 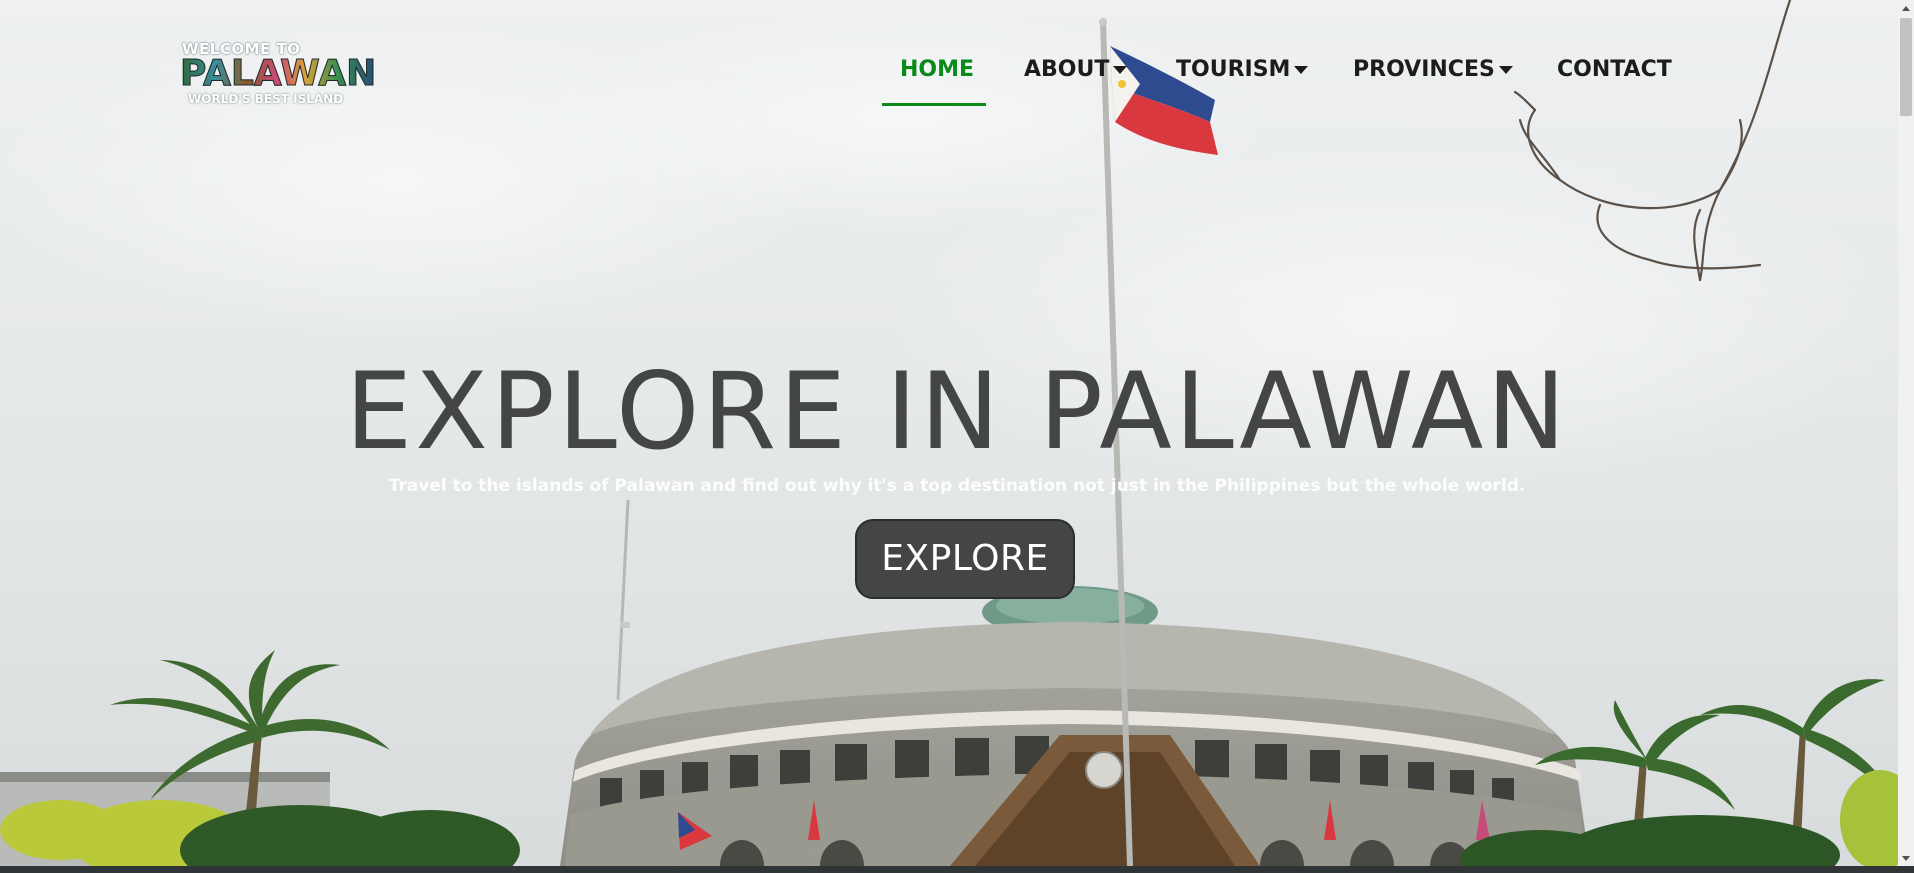 I want to click on nav-item-about: ABOUT, so click(x=1076, y=80).